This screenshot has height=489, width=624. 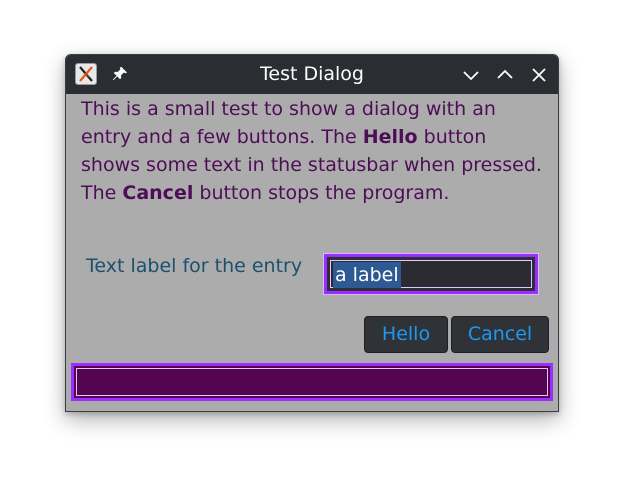 I want to click on maximize-icon, so click(x=505, y=75).